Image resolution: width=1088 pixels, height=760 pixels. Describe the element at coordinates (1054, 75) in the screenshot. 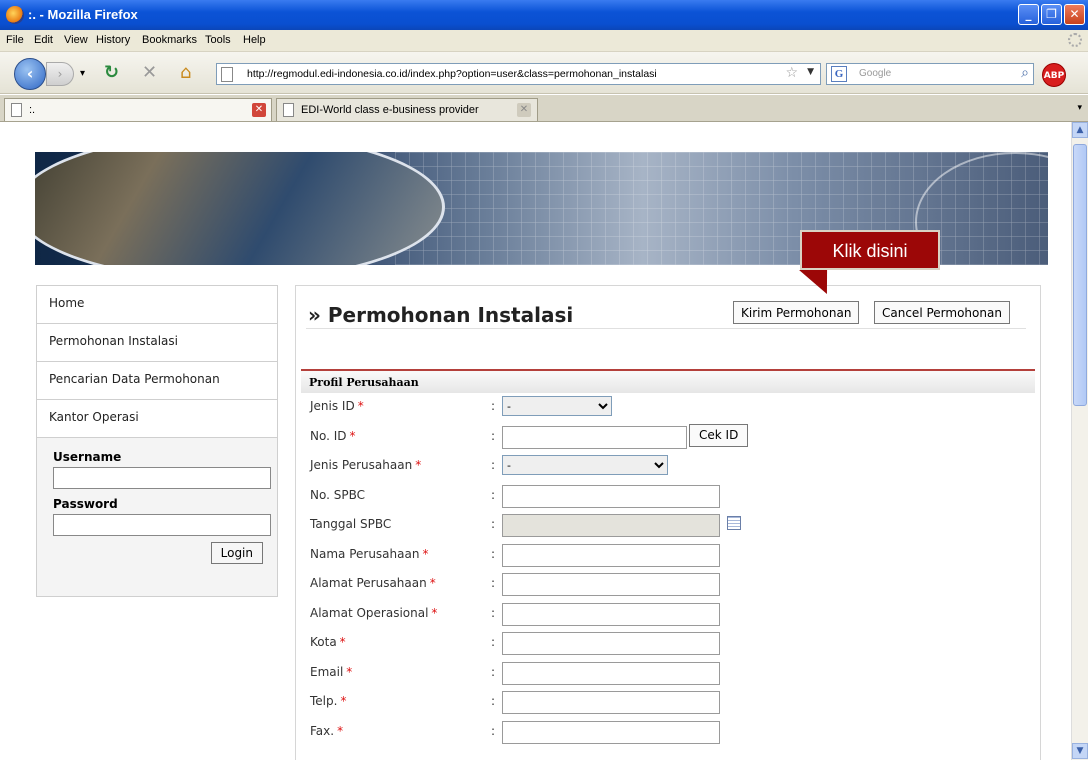

I see `adblock-icon: ABP` at that location.